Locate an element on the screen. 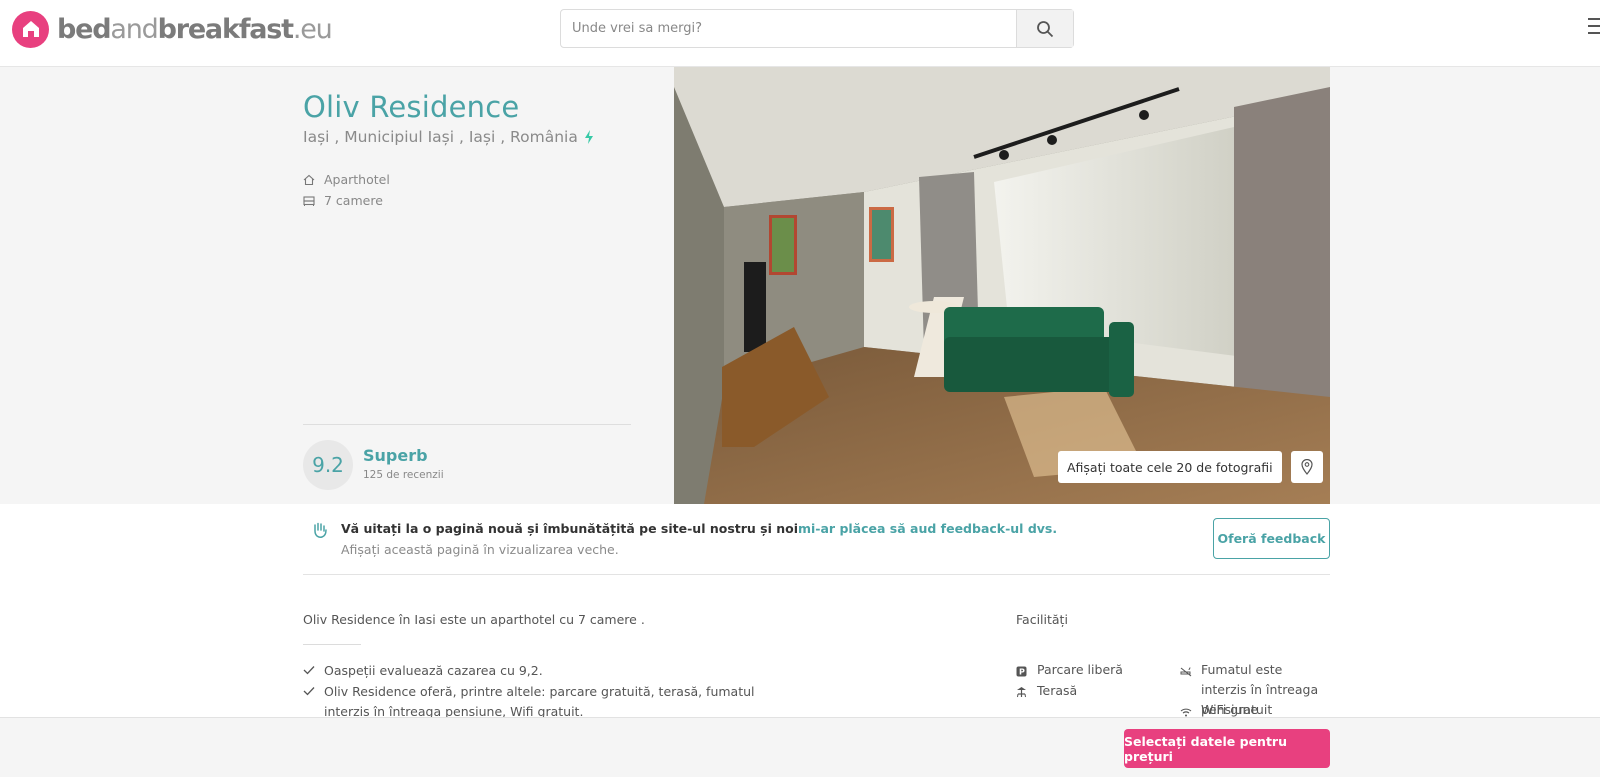  site-logo: bedandbreakfast.eu is located at coordinates (172, 29).